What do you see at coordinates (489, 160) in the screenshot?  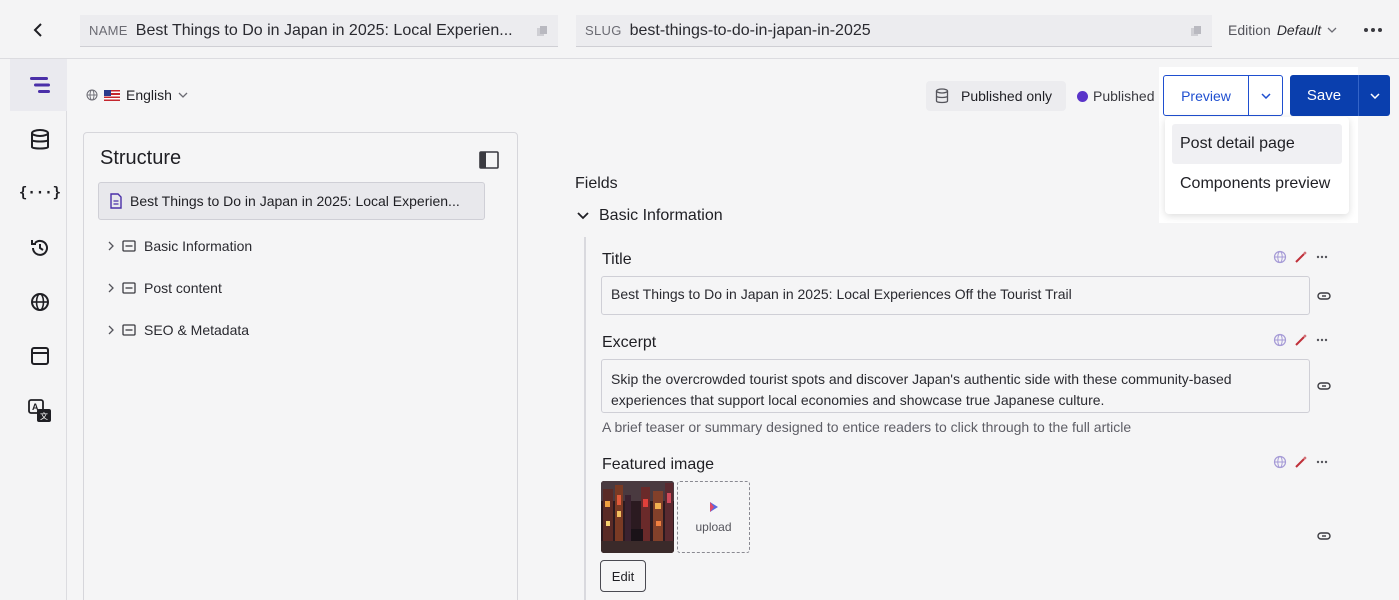 I see `panel-toggle-icon` at bounding box center [489, 160].